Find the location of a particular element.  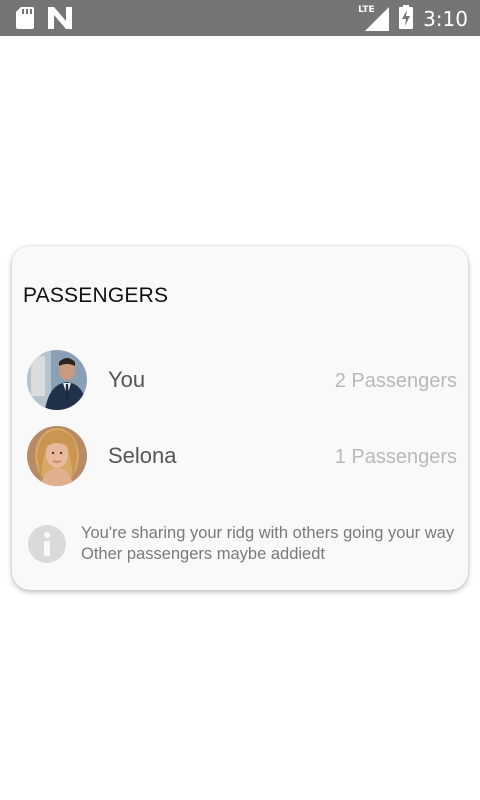

status-bar-left is located at coordinates (44, 20).